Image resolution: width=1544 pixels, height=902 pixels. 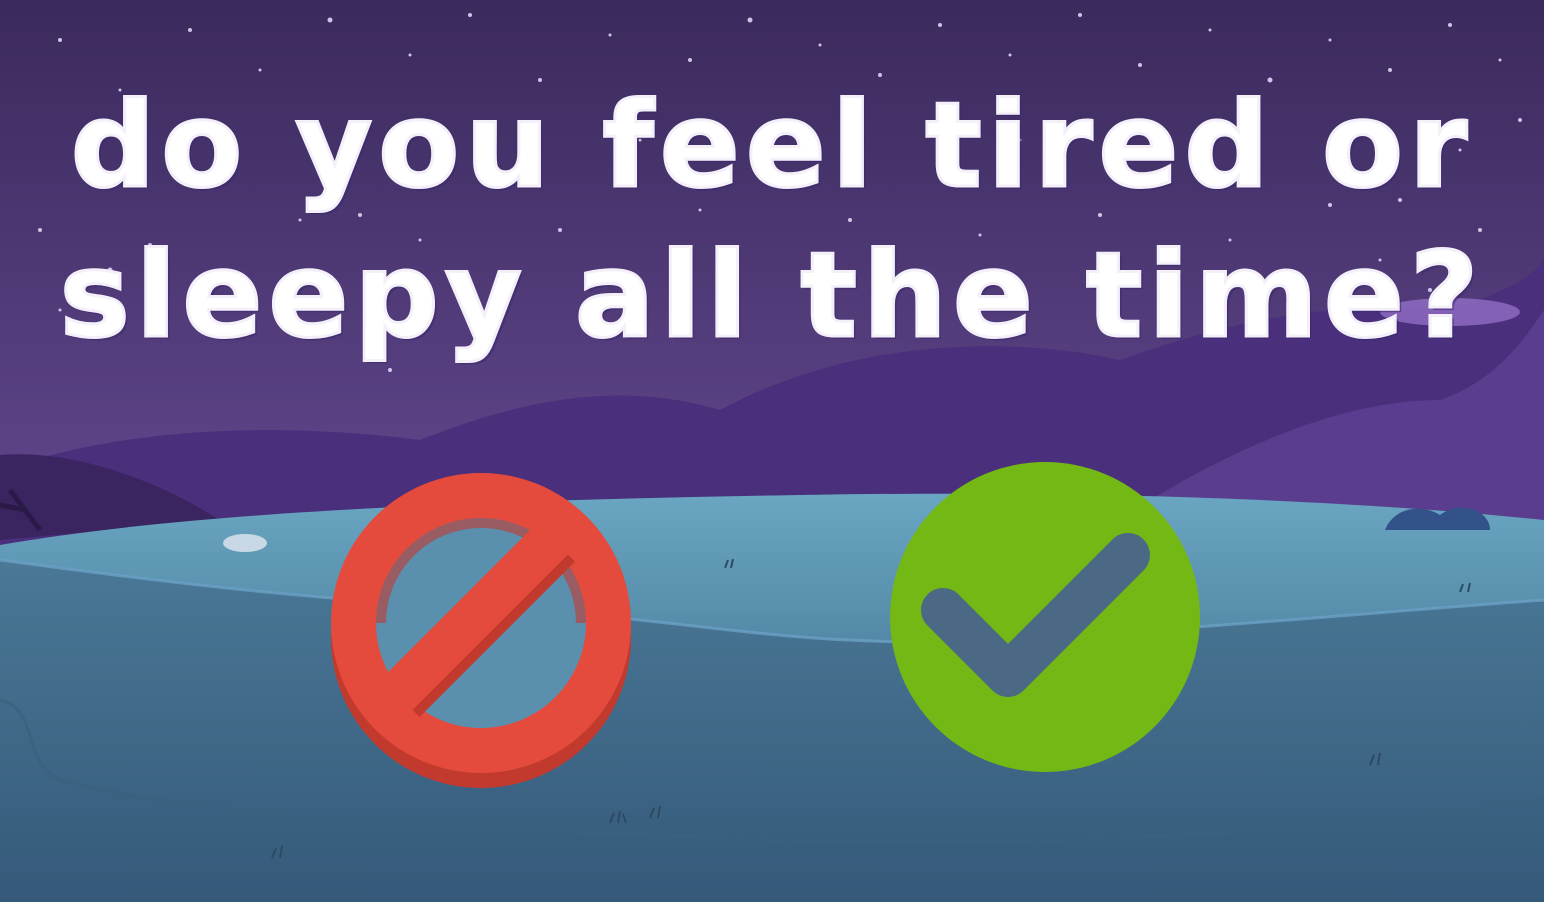 What do you see at coordinates (771, 295) in the screenshot?
I see `question-line-2: sleepy all the time?` at bounding box center [771, 295].